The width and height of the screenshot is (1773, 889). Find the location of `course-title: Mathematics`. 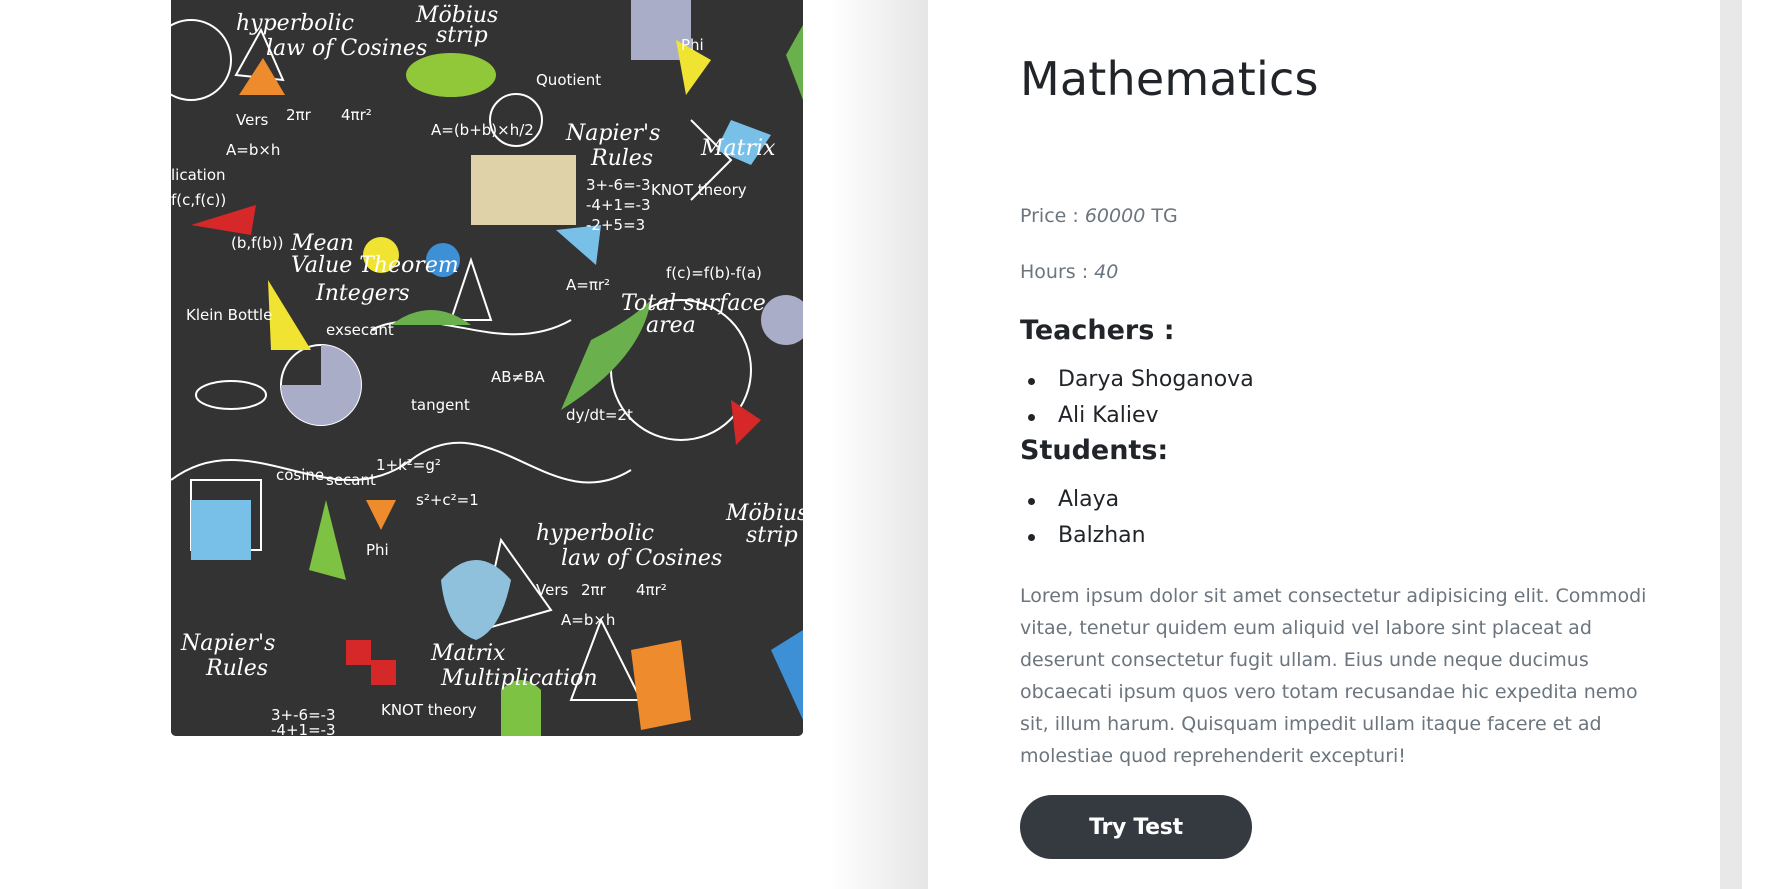

course-title: Mathematics is located at coordinates (1169, 79).